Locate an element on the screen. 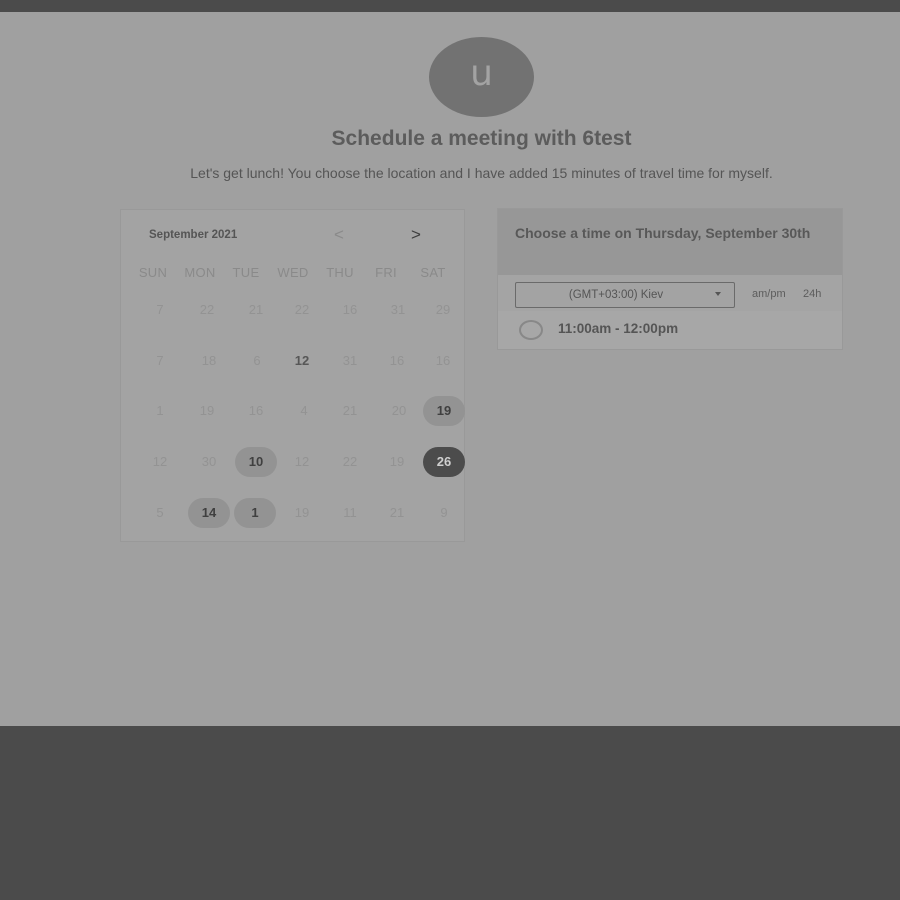 The height and width of the screenshot is (900, 900). calendar-day-available: 19 is located at coordinates (444, 411).